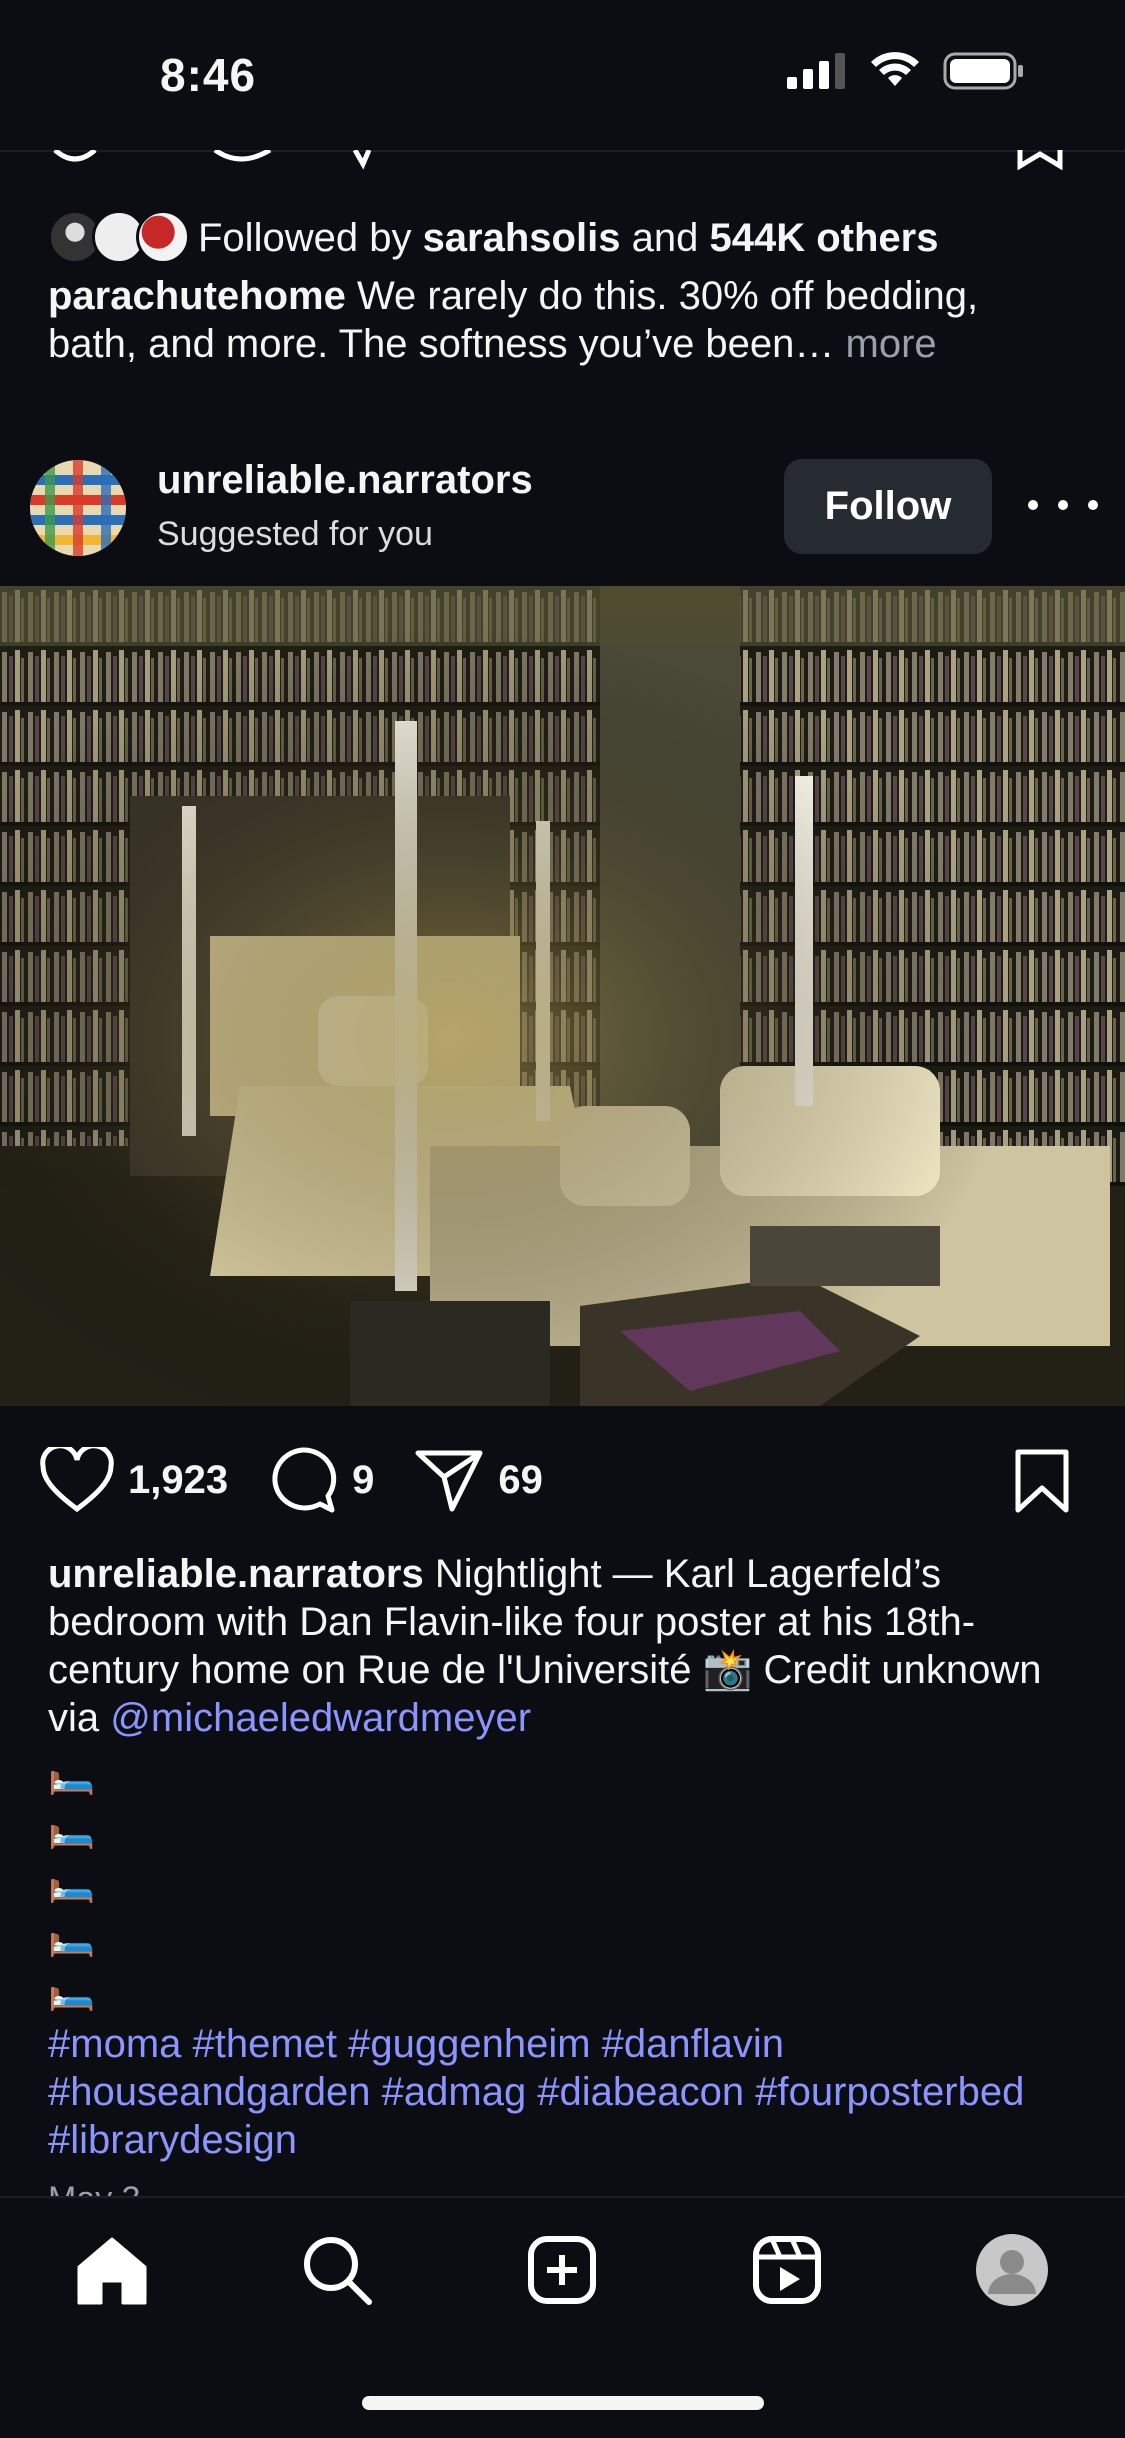 This screenshot has height=2438, width=1125. I want to click on followed-others: 544K others, so click(823, 238).